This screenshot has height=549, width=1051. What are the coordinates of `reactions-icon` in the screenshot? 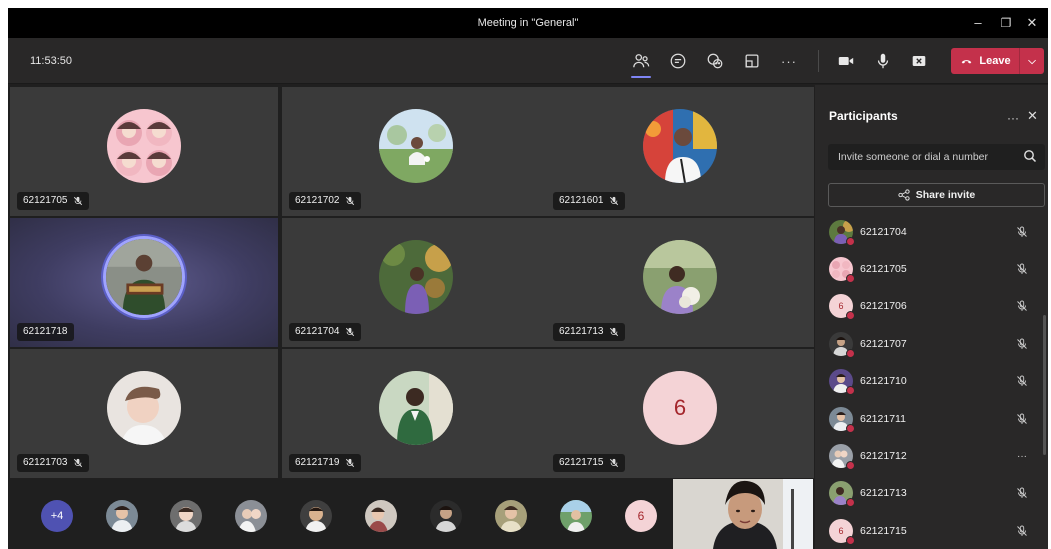 It's located at (715, 61).